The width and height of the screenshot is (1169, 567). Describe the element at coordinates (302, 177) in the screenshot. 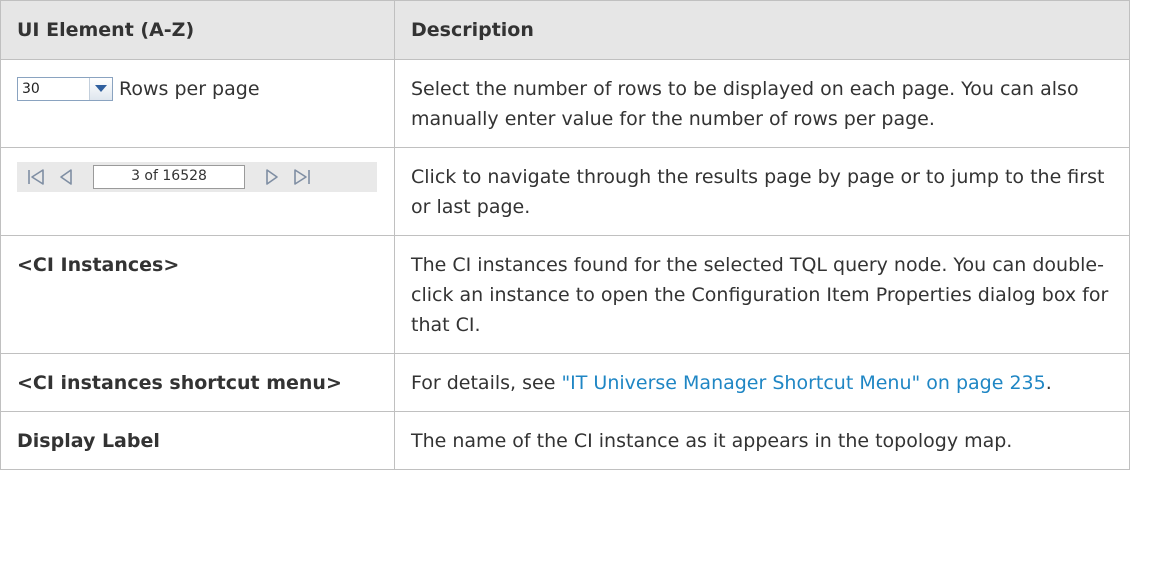

I see `last-page-icon` at that location.